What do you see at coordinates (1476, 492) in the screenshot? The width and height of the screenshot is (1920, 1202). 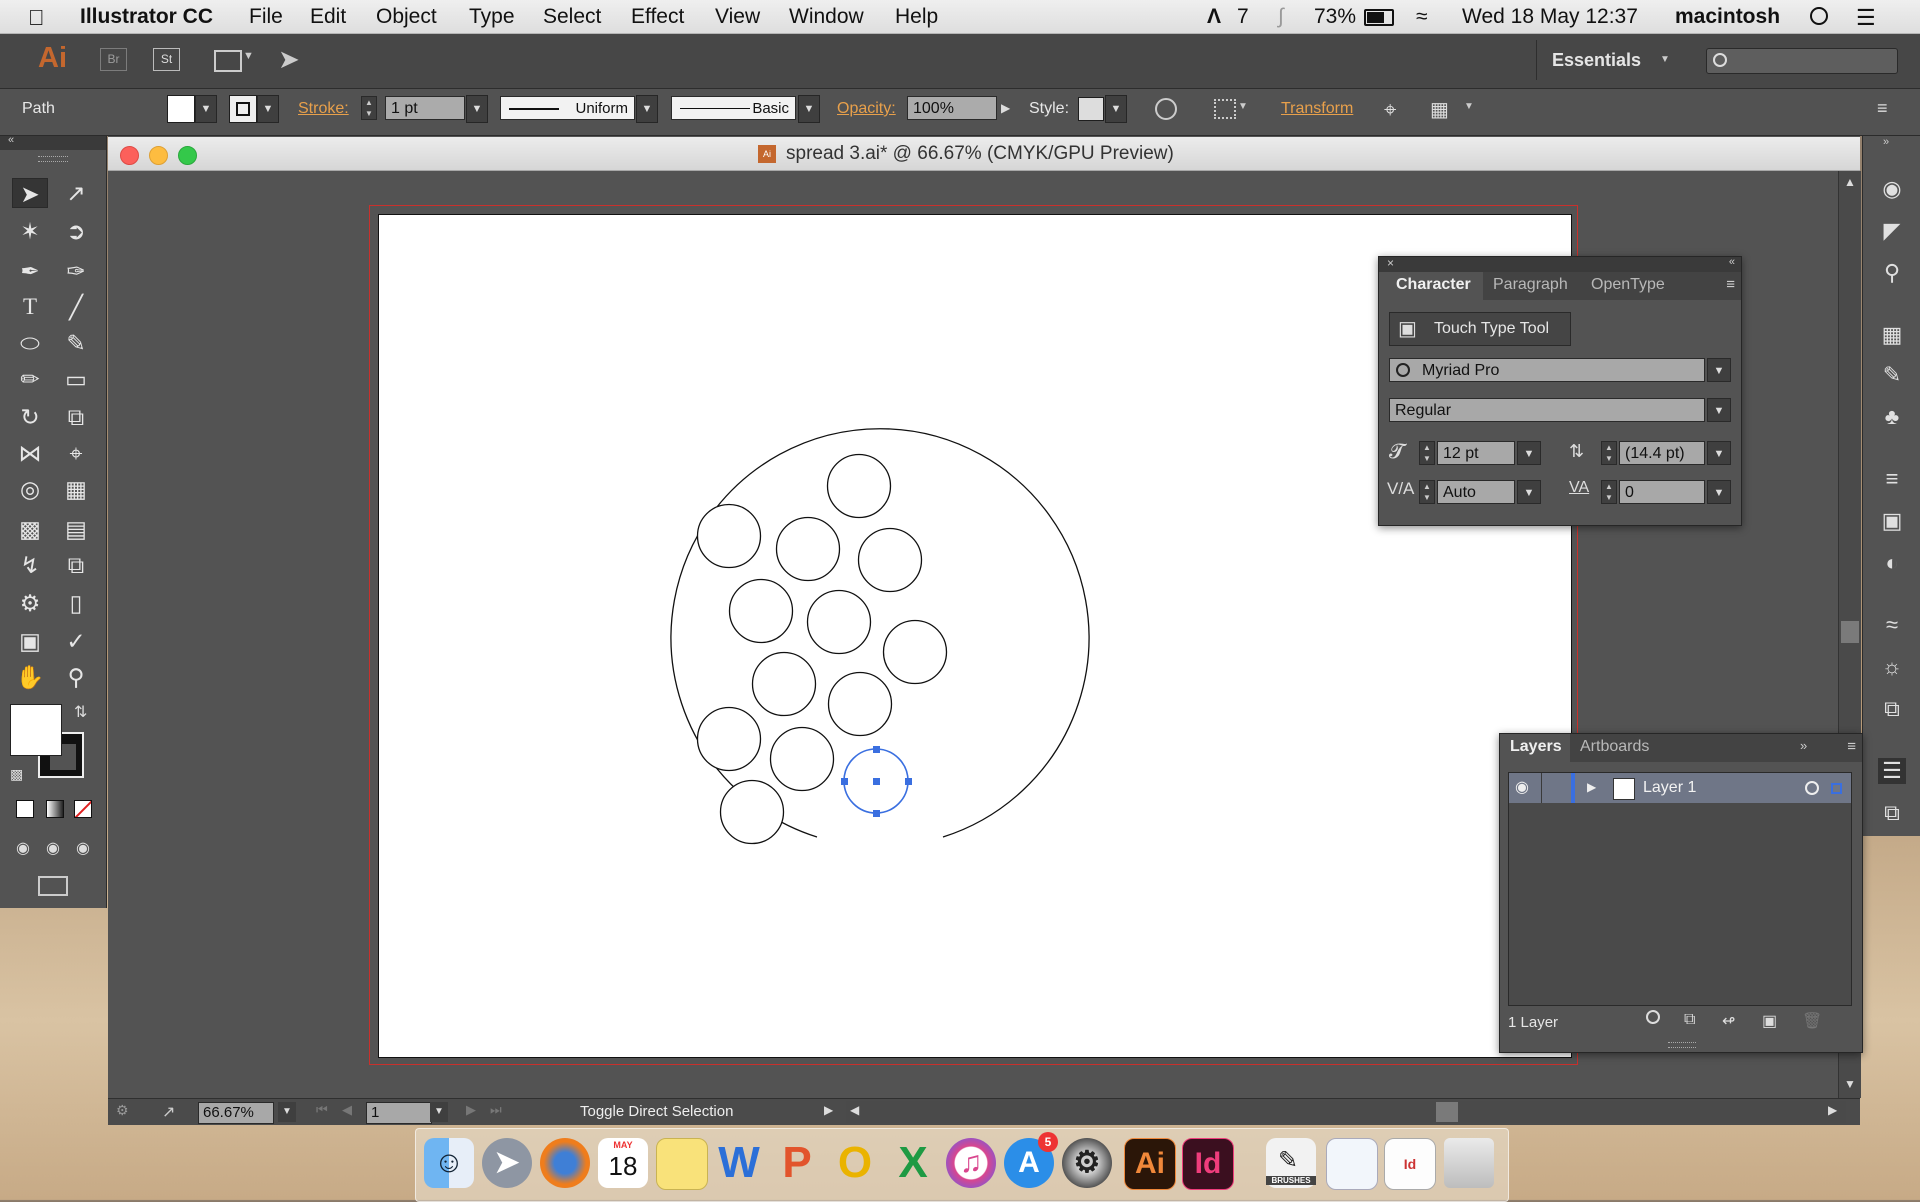 I see `kerning-field: Auto` at bounding box center [1476, 492].